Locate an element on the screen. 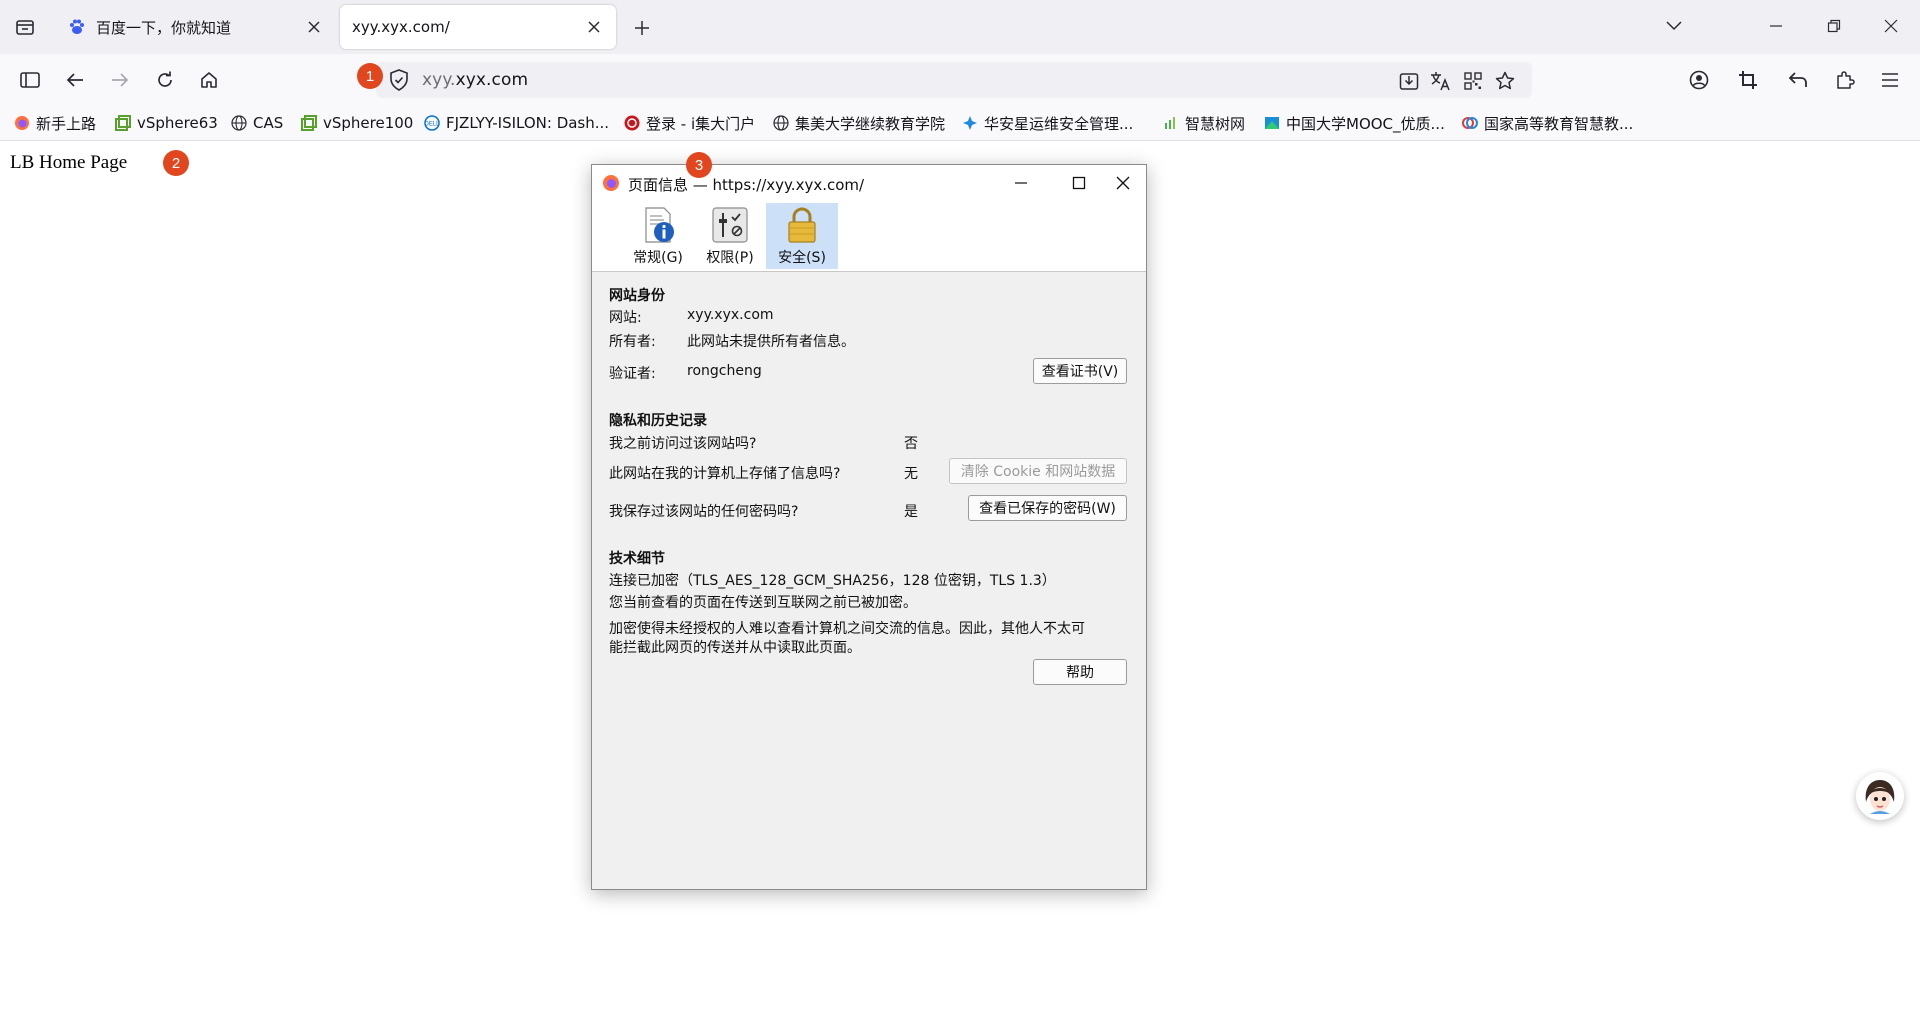  bookmark-item: vSphere100 is located at coordinates (357, 123).